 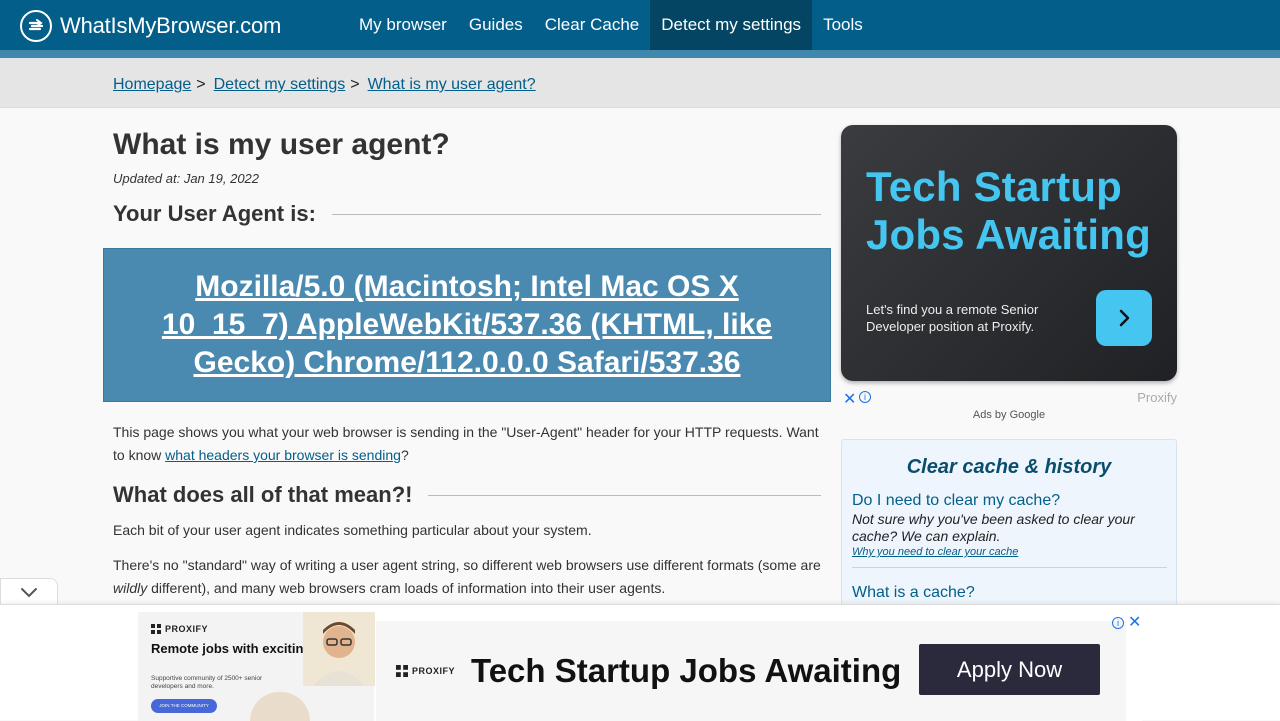 I want to click on p2-emphasis: wildly, so click(x=130, y=588).